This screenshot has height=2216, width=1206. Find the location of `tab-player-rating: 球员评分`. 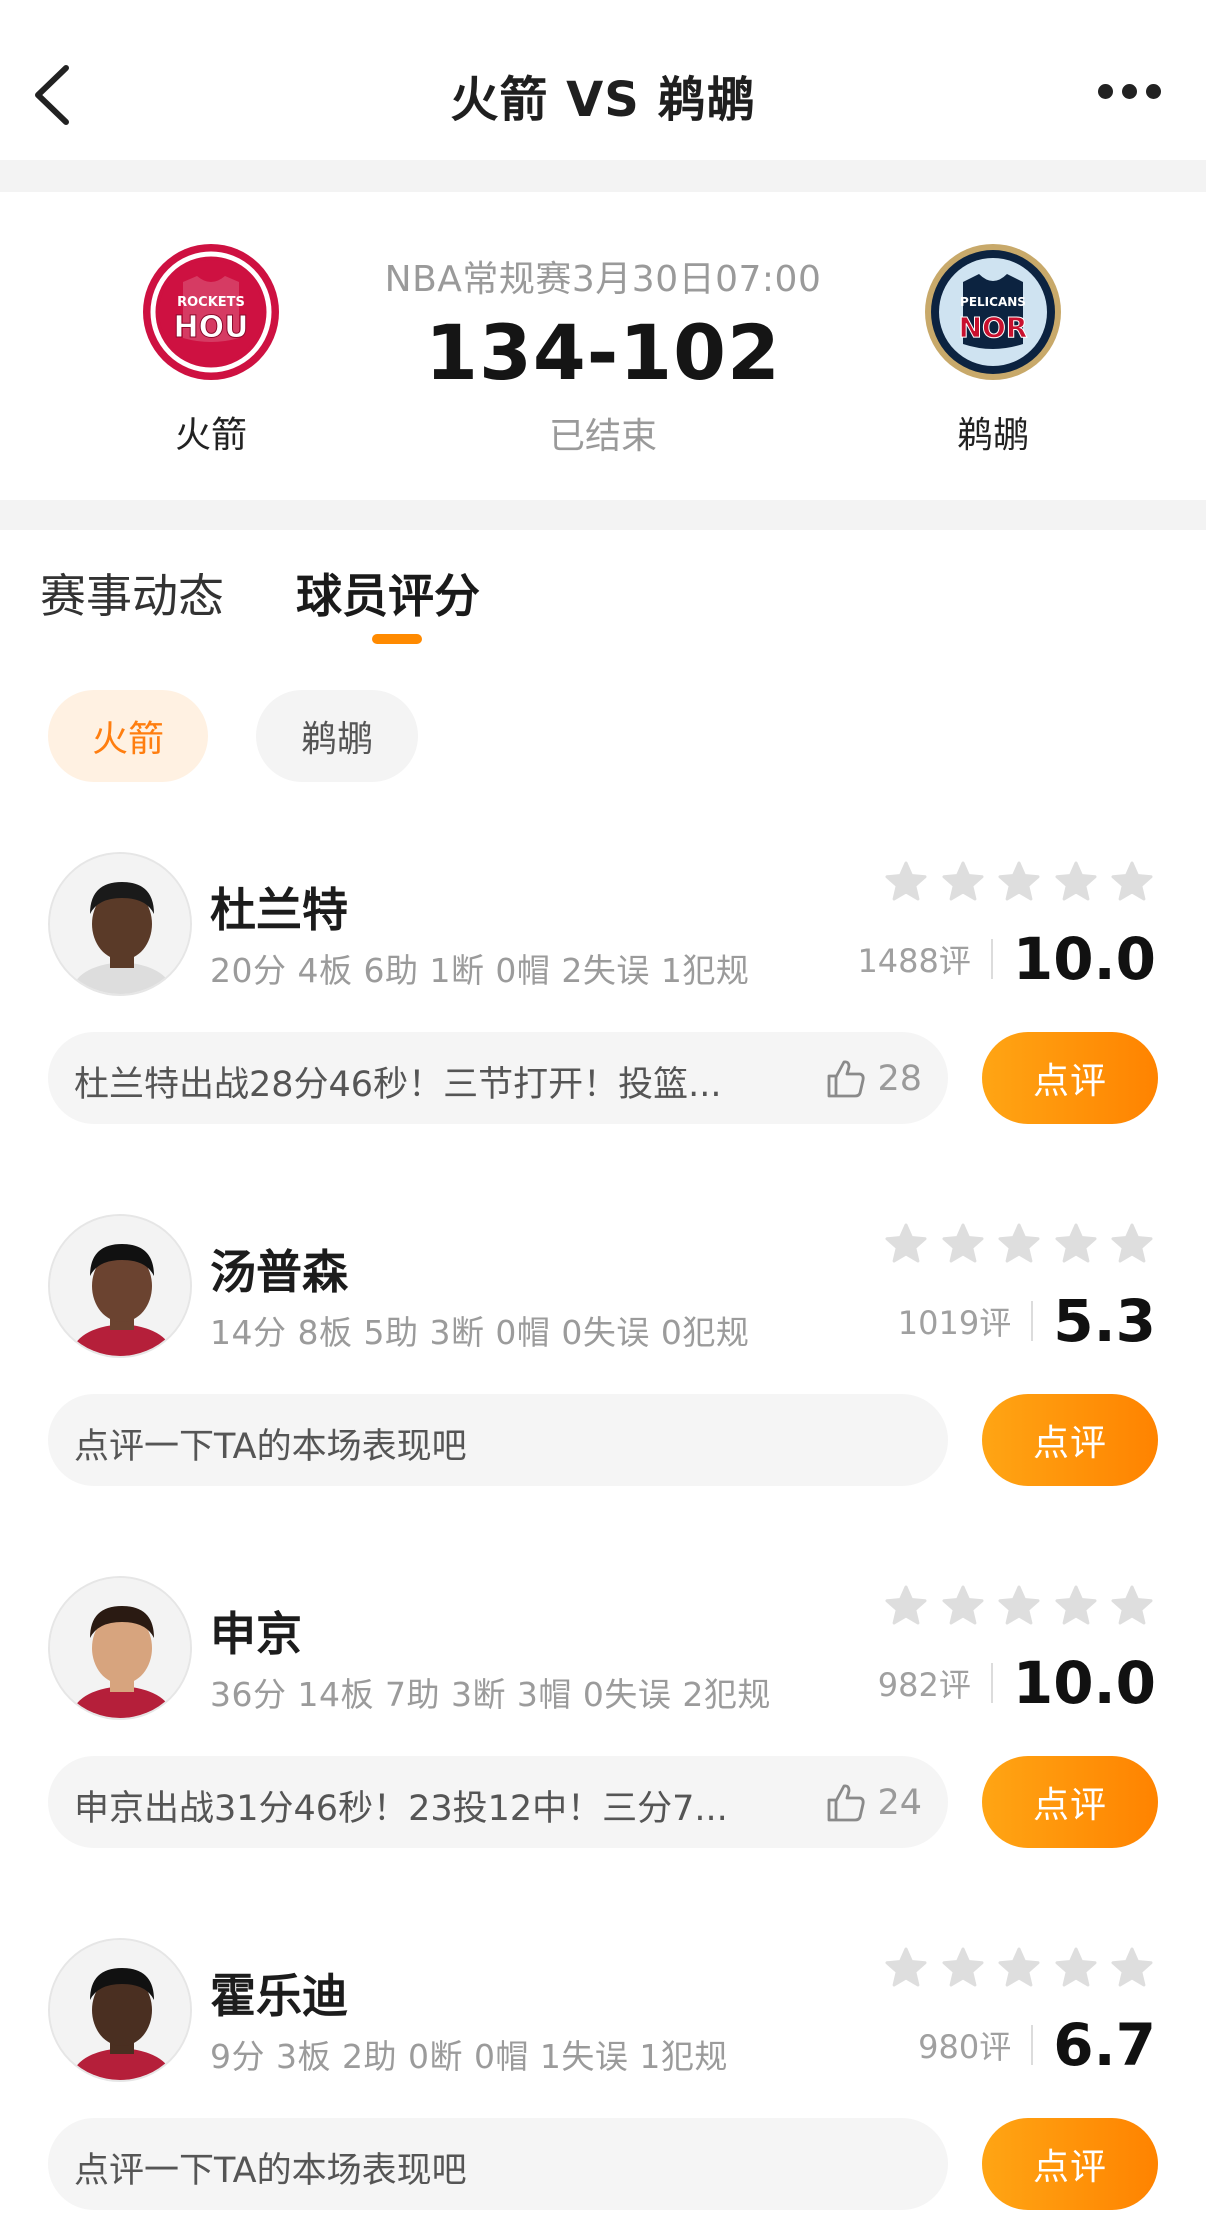

tab-player-rating: 球员评分 is located at coordinates (388, 593).